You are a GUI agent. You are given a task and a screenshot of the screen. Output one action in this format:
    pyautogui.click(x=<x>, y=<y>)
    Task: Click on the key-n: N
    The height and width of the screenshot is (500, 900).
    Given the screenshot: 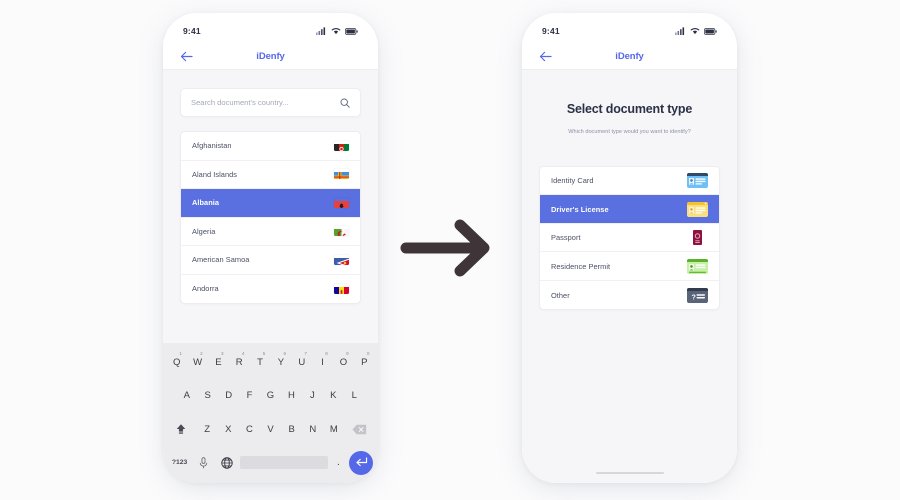 What is the action you would take?
    pyautogui.click(x=313, y=429)
    